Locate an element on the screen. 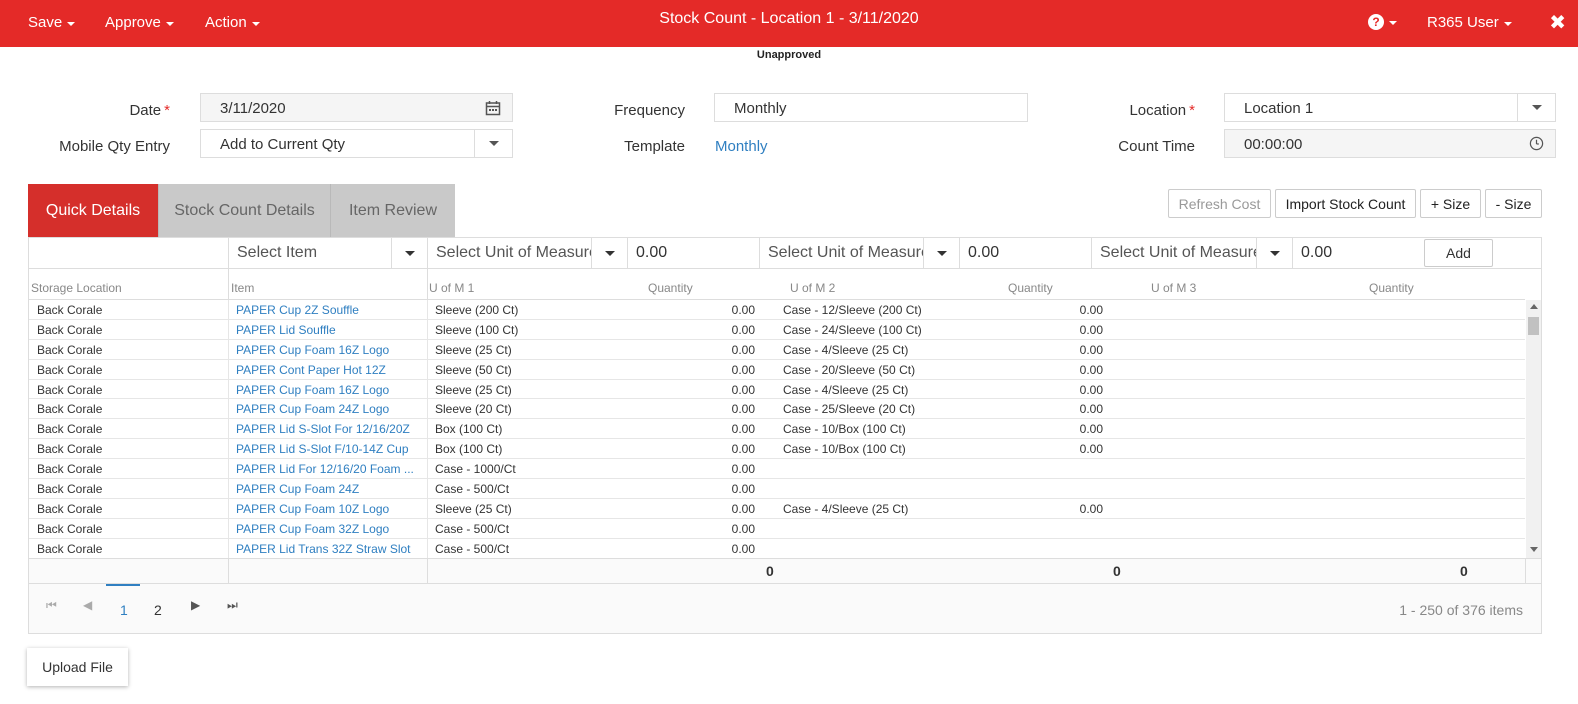  close-icon: ✖ is located at coordinates (1557, 22).